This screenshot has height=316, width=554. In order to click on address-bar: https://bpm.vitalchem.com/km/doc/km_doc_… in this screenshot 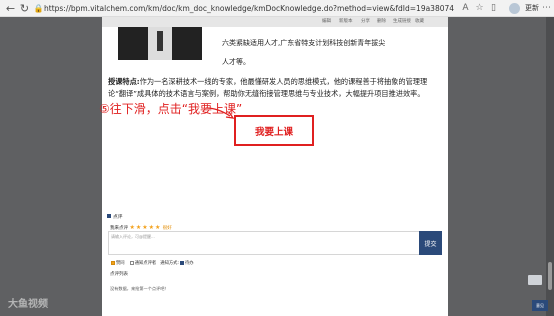, I will do `click(249, 8)`.